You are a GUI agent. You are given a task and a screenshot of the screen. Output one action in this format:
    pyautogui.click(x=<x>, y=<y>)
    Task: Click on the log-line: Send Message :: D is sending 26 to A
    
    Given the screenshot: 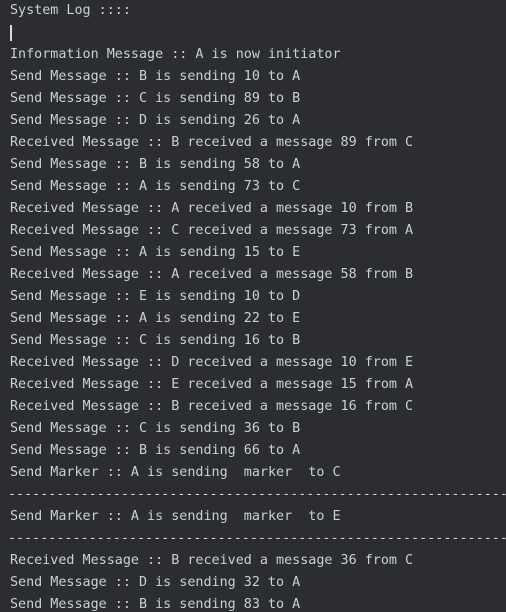 What is the action you would take?
    pyautogui.click(x=155, y=120)
    